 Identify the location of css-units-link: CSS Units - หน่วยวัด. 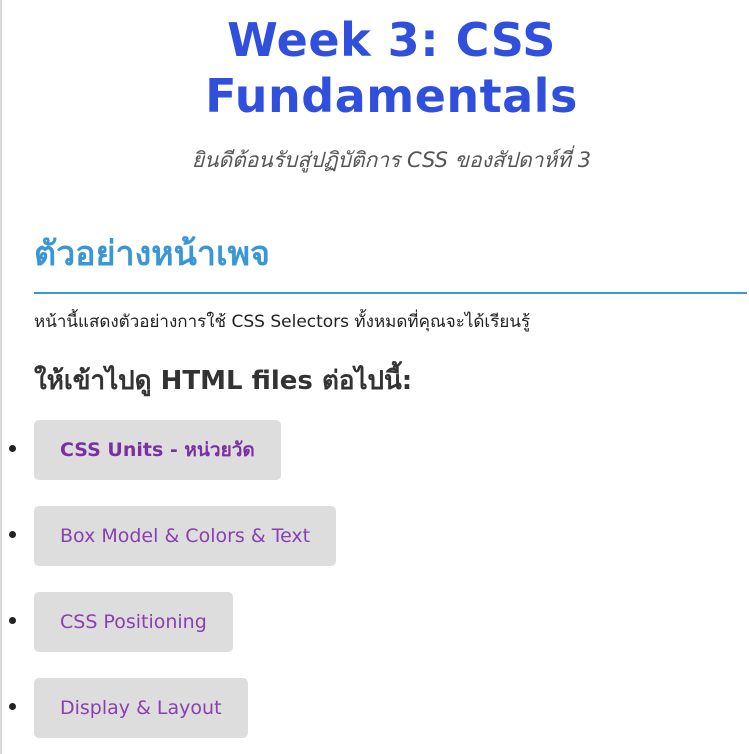
(157, 450).